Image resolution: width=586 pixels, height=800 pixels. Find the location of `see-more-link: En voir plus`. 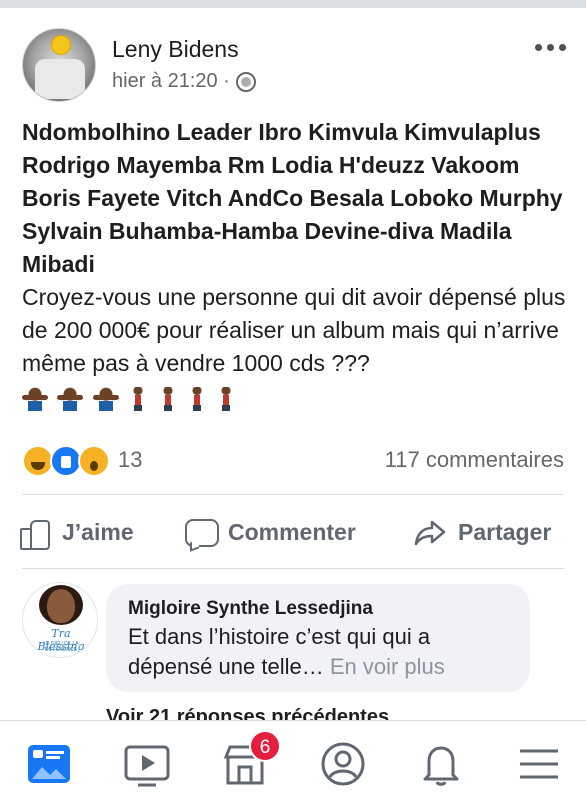

see-more-link: En voir plus is located at coordinates (387, 666).